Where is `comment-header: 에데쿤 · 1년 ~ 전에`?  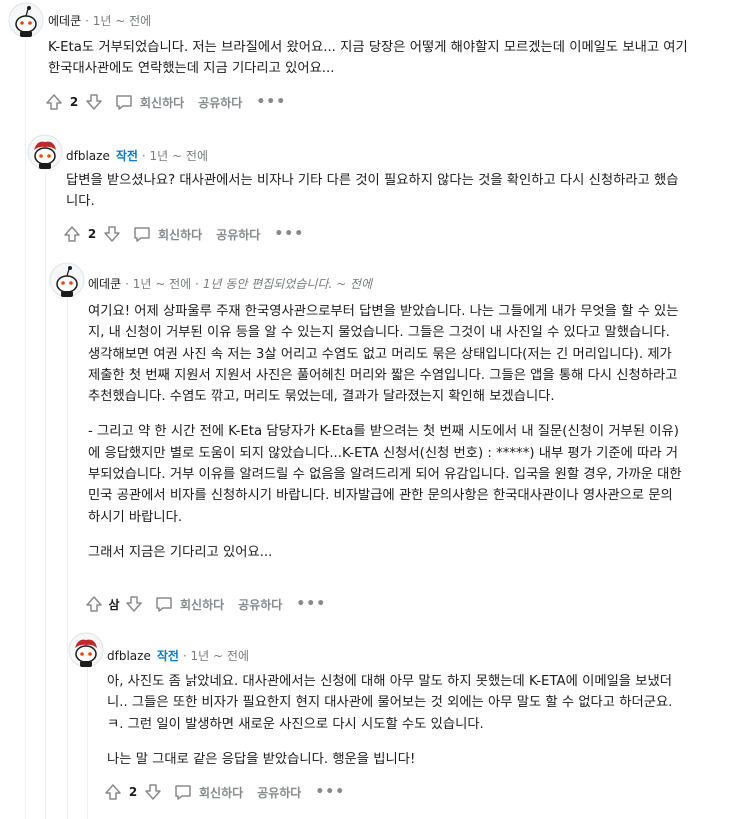 comment-header: 에데쿤 · 1년 ~ 전에 is located at coordinates (99, 20).